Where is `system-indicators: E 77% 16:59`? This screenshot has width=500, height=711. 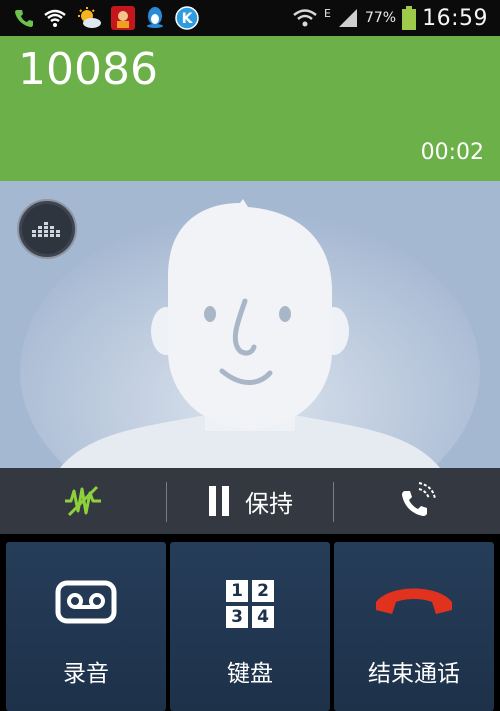
system-indicators: E 77% 16:59 is located at coordinates (390, 18).